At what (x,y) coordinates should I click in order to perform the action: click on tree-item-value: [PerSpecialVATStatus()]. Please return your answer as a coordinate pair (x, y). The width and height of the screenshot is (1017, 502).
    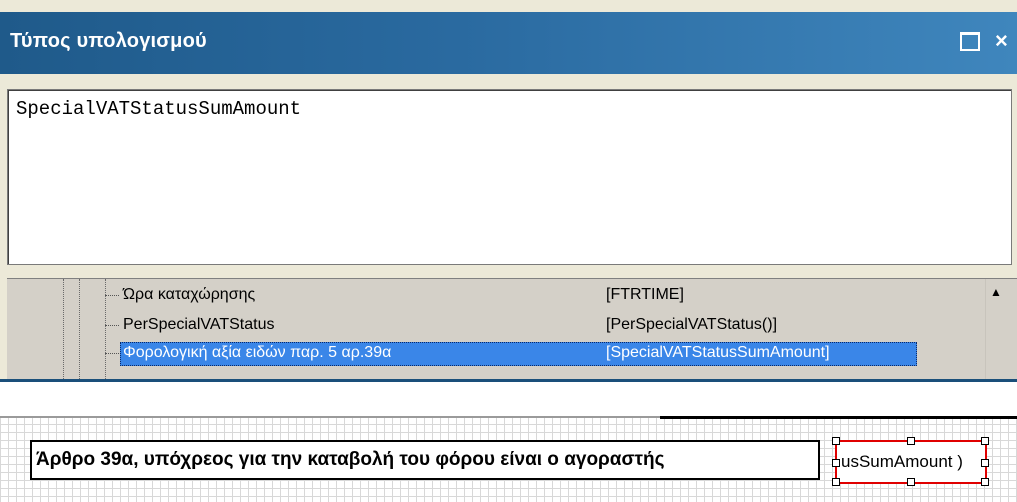
    Looking at the image, I should click on (692, 324).